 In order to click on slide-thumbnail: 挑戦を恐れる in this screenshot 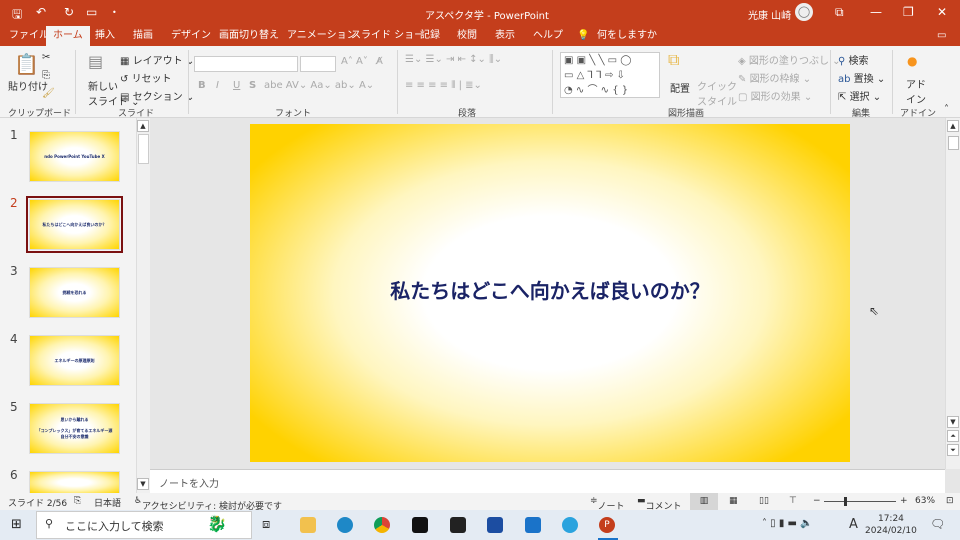, I will do `click(74, 292)`.